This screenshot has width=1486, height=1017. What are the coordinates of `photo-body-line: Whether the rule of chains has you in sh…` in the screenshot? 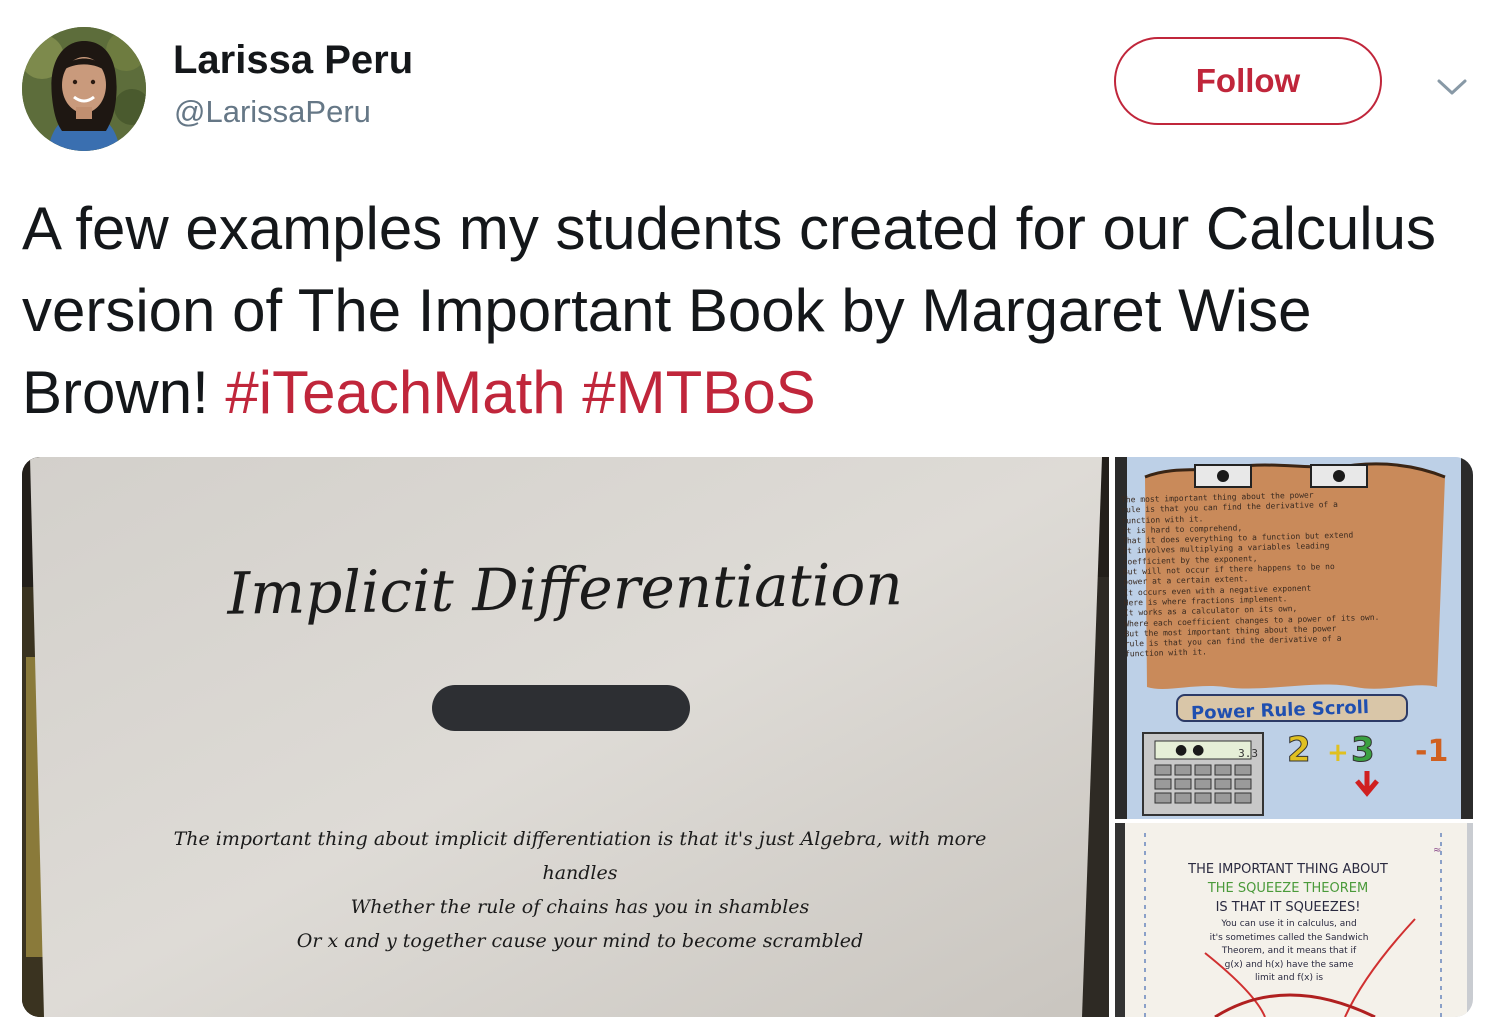 It's located at (580, 907).